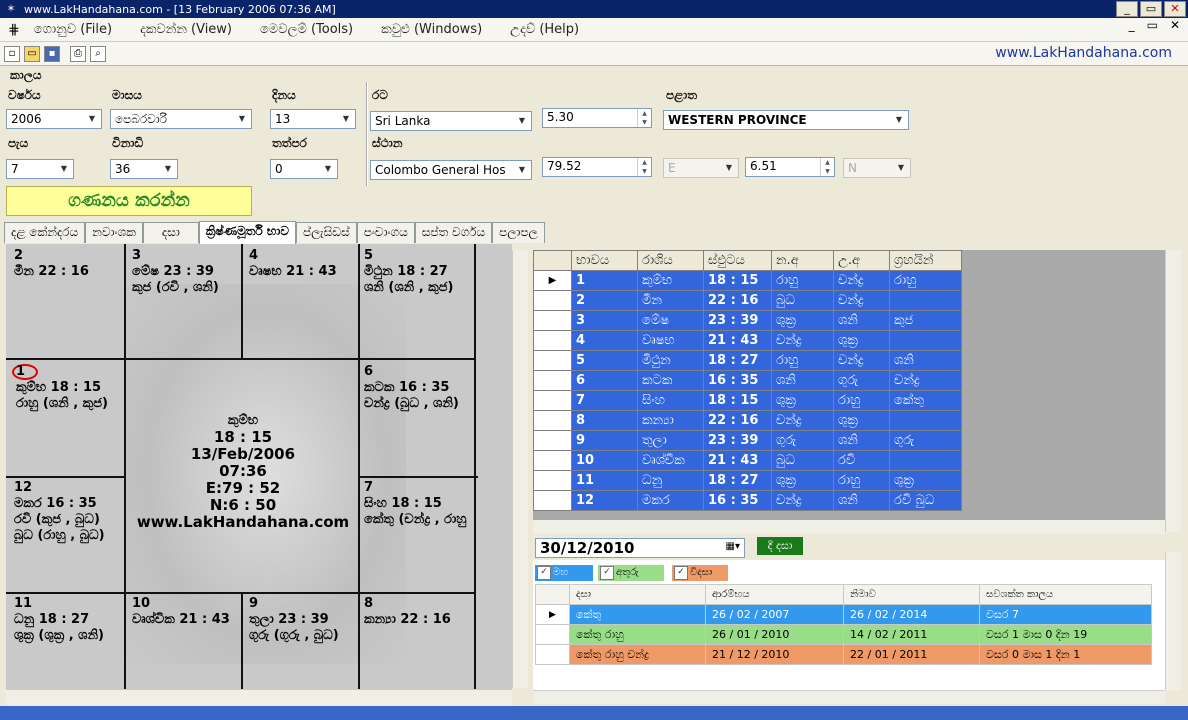 Image resolution: width=1188 pixels, height=720 pixels. What do you see at coordinates (1152, 25) in the screenshot?
I see `mdi-restore-button: ▭` at bounding box center [1152, 25].